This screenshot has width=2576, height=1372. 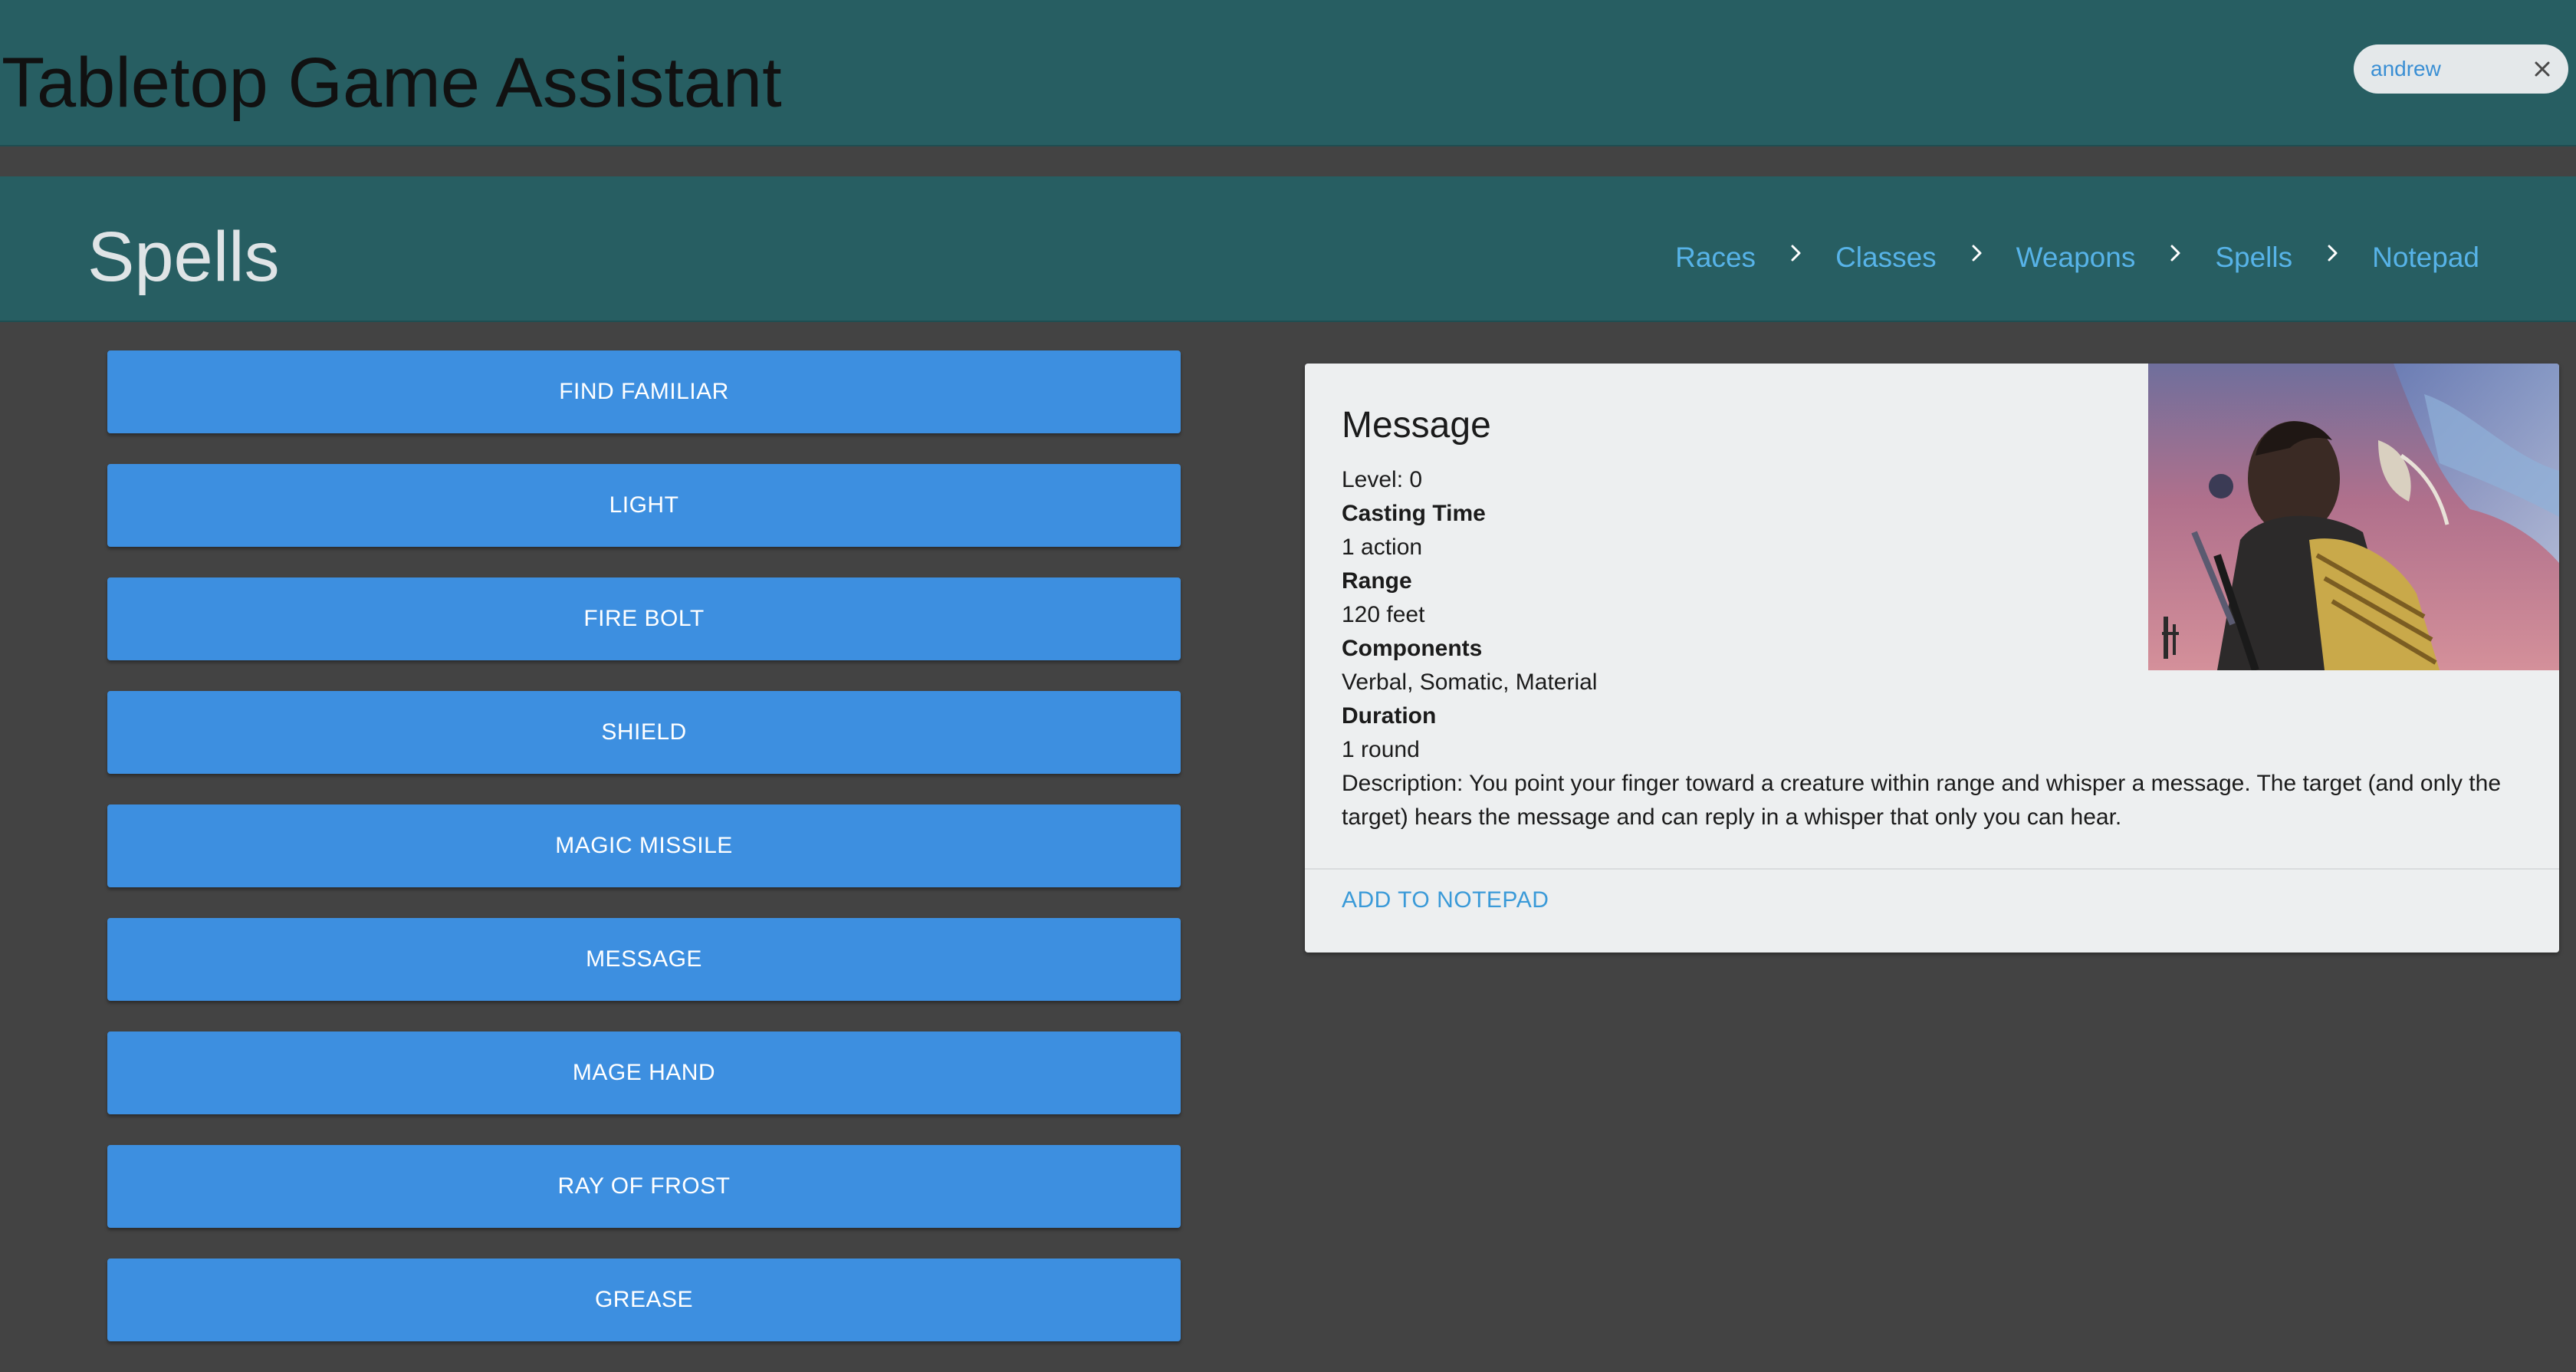 What do you see at coordinates (1932, 869) in the screenshot?
I see `card-divider` at bounding box center [1932, 869].